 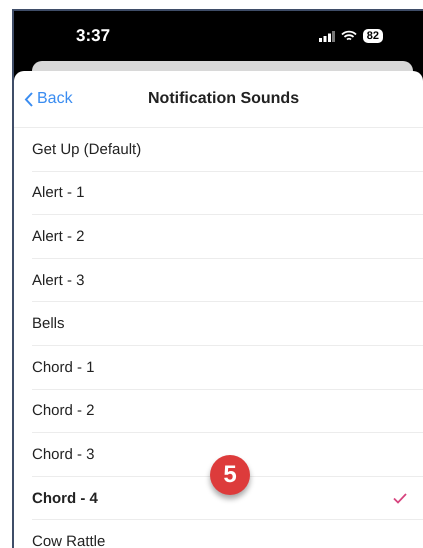 What do you see at coordinates (28, 99) in the screenshot?
I see `chevron-left-icon` at bounding box center [28, 99].